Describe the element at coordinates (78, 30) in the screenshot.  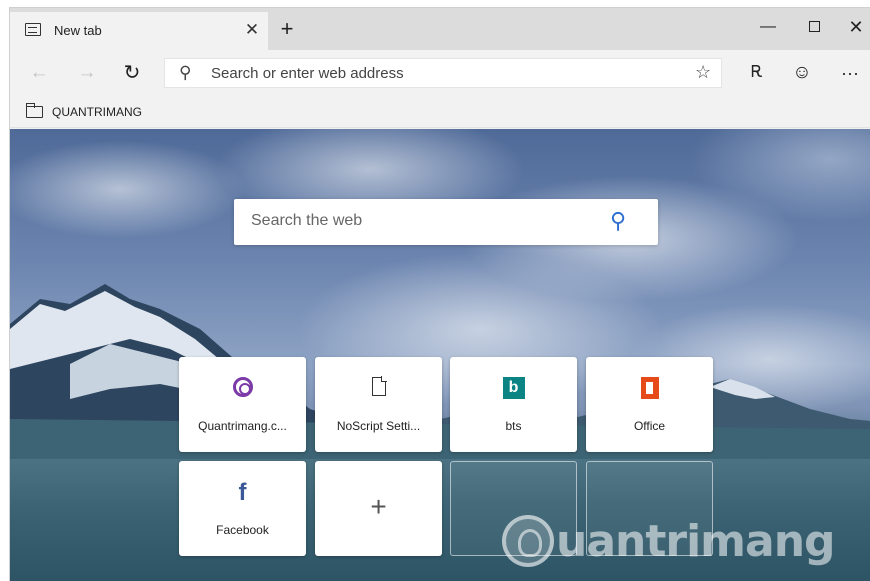
I see `tab-title: New tab` at that location.